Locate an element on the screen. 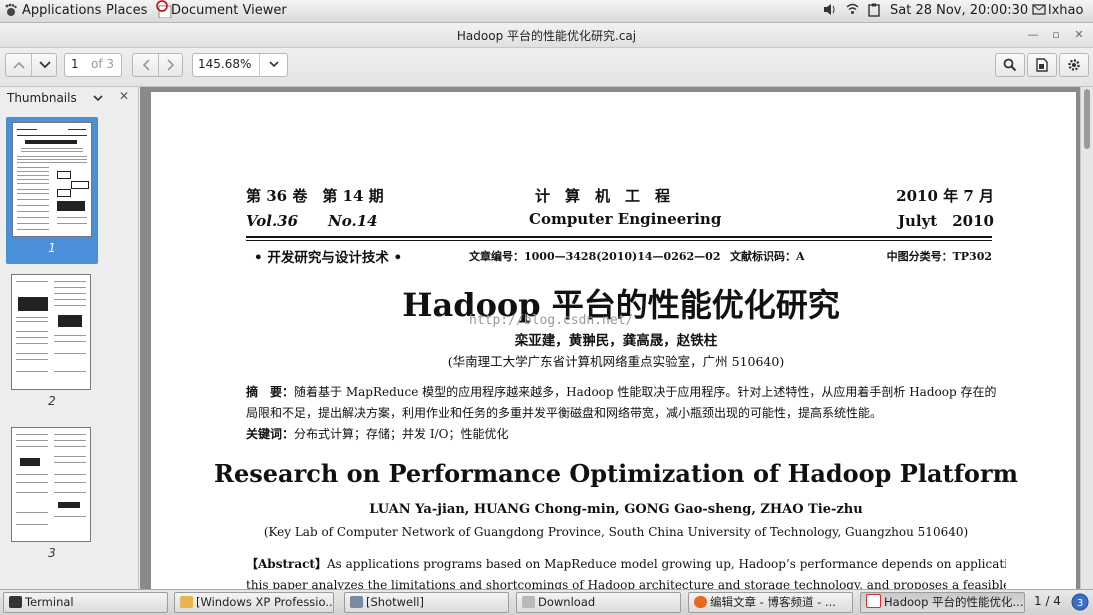  user-name: lxhao is located at coordinates (1065, 10).